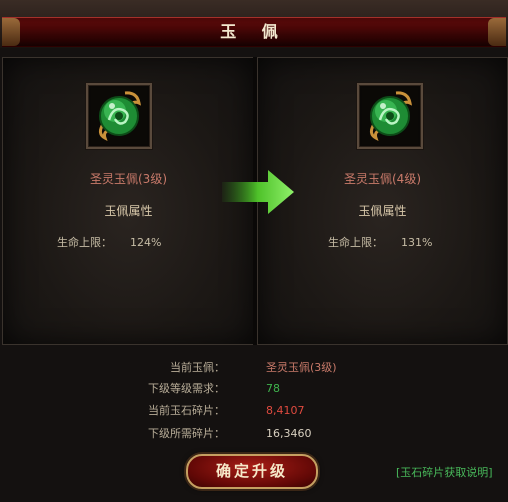  What do you see at coordinates (252, 471) in the screenshot?
I see `confirm-upgrade-button: 确定升级` at bounding box center [252, 471].